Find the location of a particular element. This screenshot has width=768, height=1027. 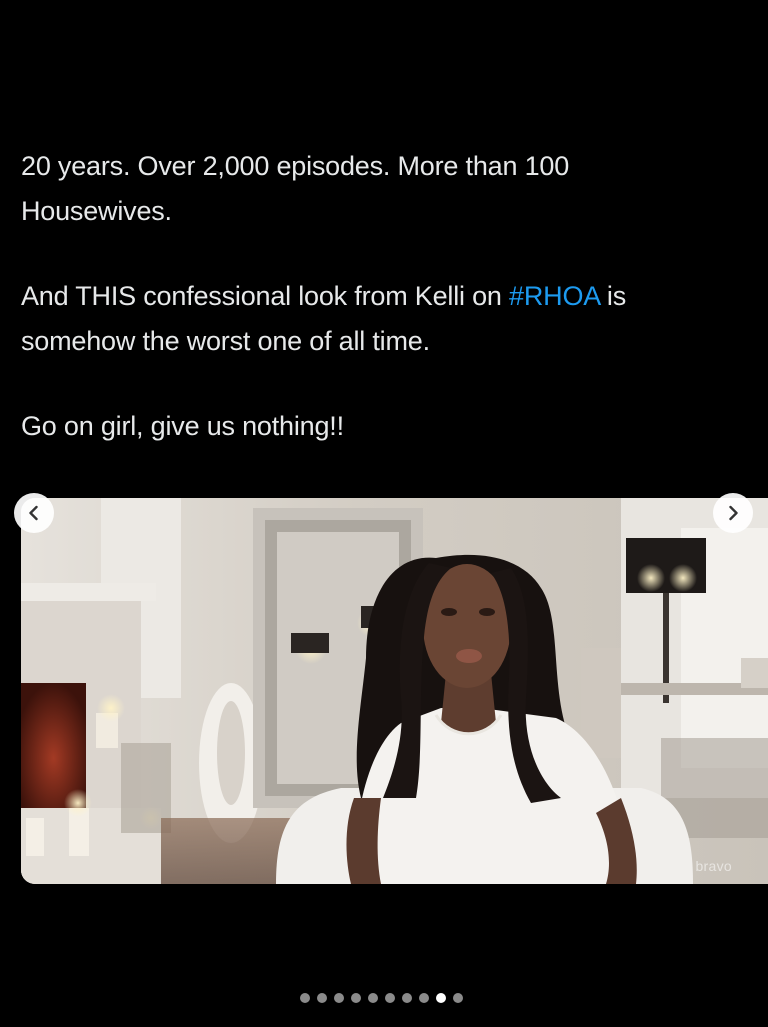

carousel-next-button is located at coordinates (733, 513).